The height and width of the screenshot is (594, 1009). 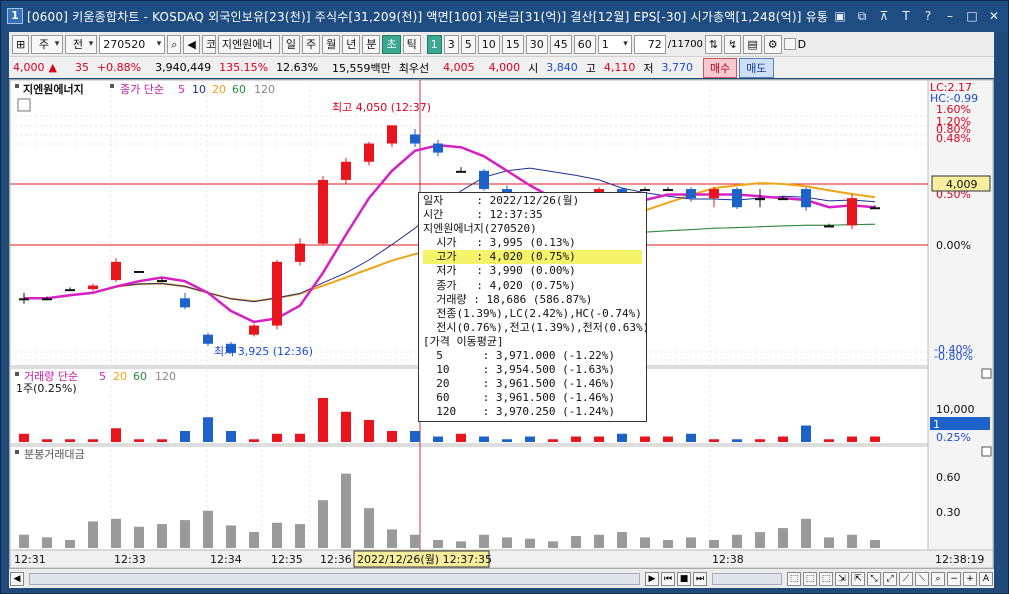 I want to click on period-tick: 틱, so click(x=411, y=44).